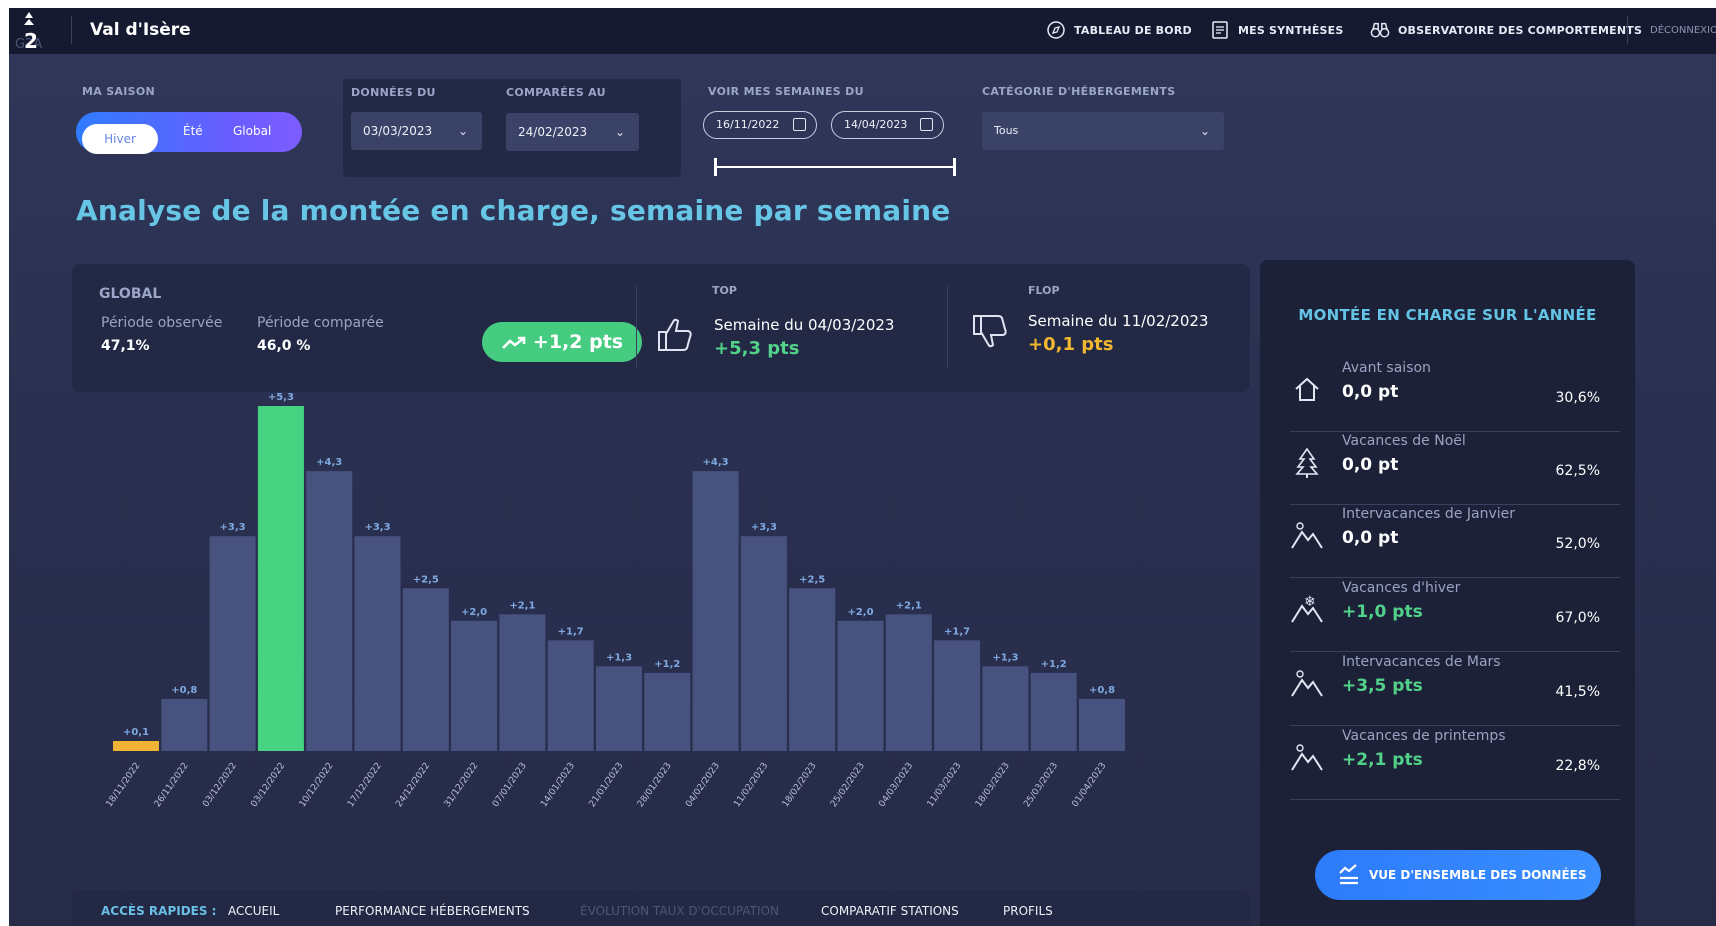 Image resolution: width=1716 pixels, height=926 pixels. Describe the element at coordinates (193, 131) in the screenshot. I see `season-option-ete: Été` at that location.